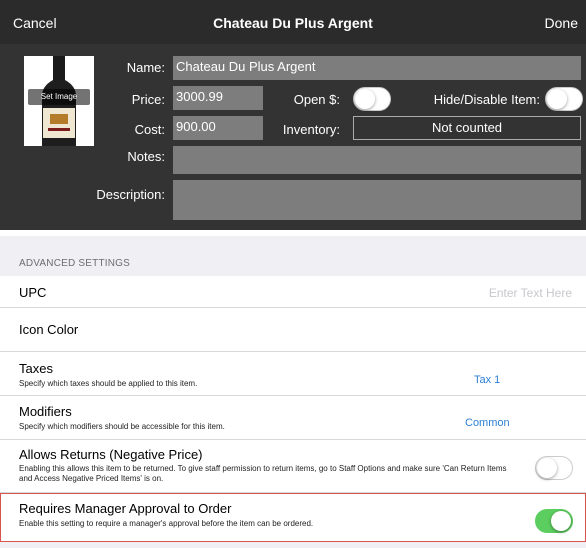 This screenshot has width=586, height=548. Describe the element at coordinates (146, 156) in the screenshot. I see `notes-label: Notes:` at that location.